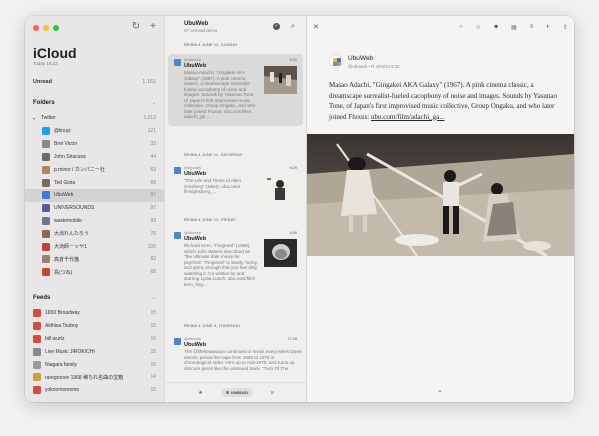 This screenshot has height=436, width=599. Describe the element at coordinates (227, 392) in the screenshot. I see `unread-dot-icon` at that location.